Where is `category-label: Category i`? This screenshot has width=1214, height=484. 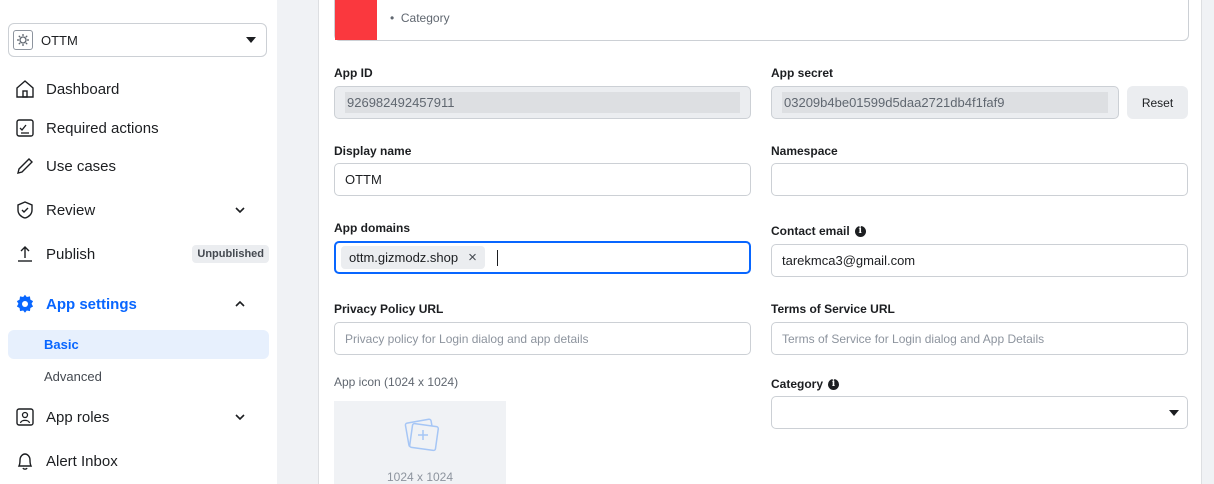
category-label: Category i is located at coordinates (805, 384).